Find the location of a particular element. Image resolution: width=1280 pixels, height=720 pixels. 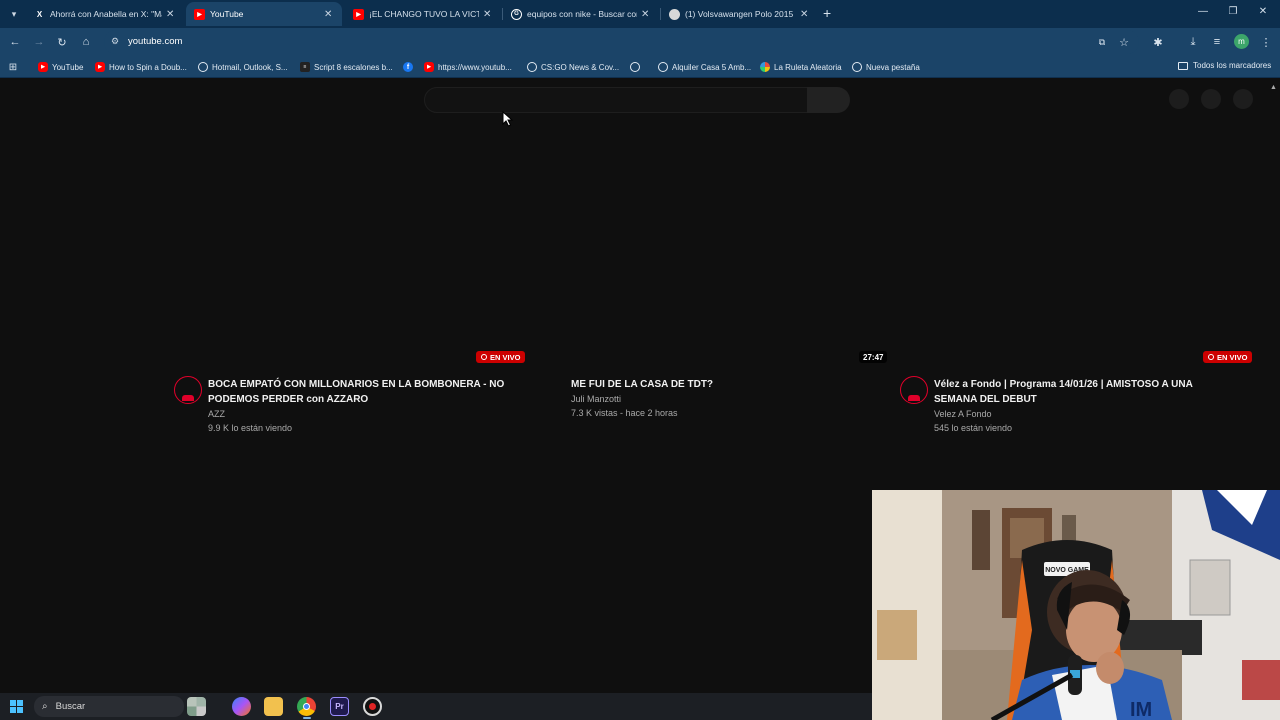

youtube-search-input is located at coordinates (616, 100).